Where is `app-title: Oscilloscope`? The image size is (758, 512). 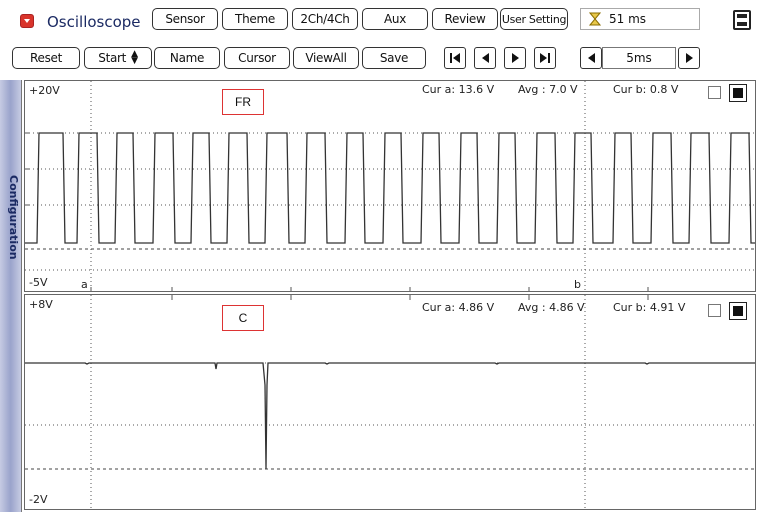
app-title: Oscilloscope is located at coordinates (94, 22).